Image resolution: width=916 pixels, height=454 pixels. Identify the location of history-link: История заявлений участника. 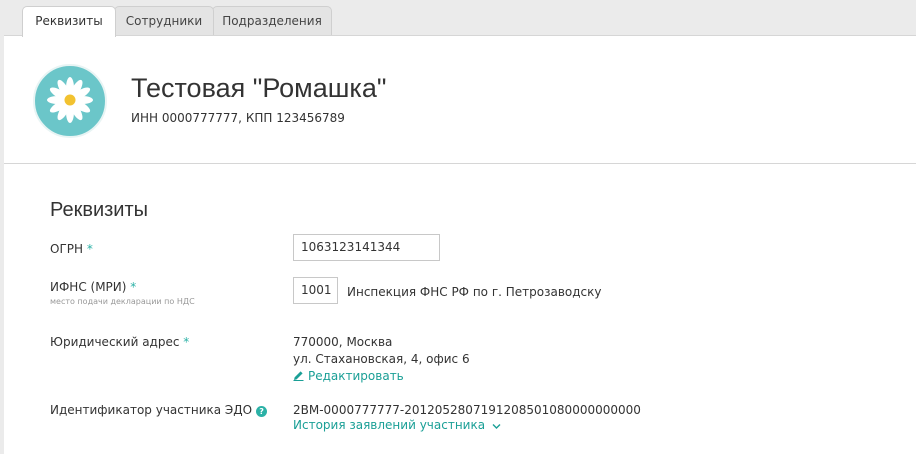
(397, 425).